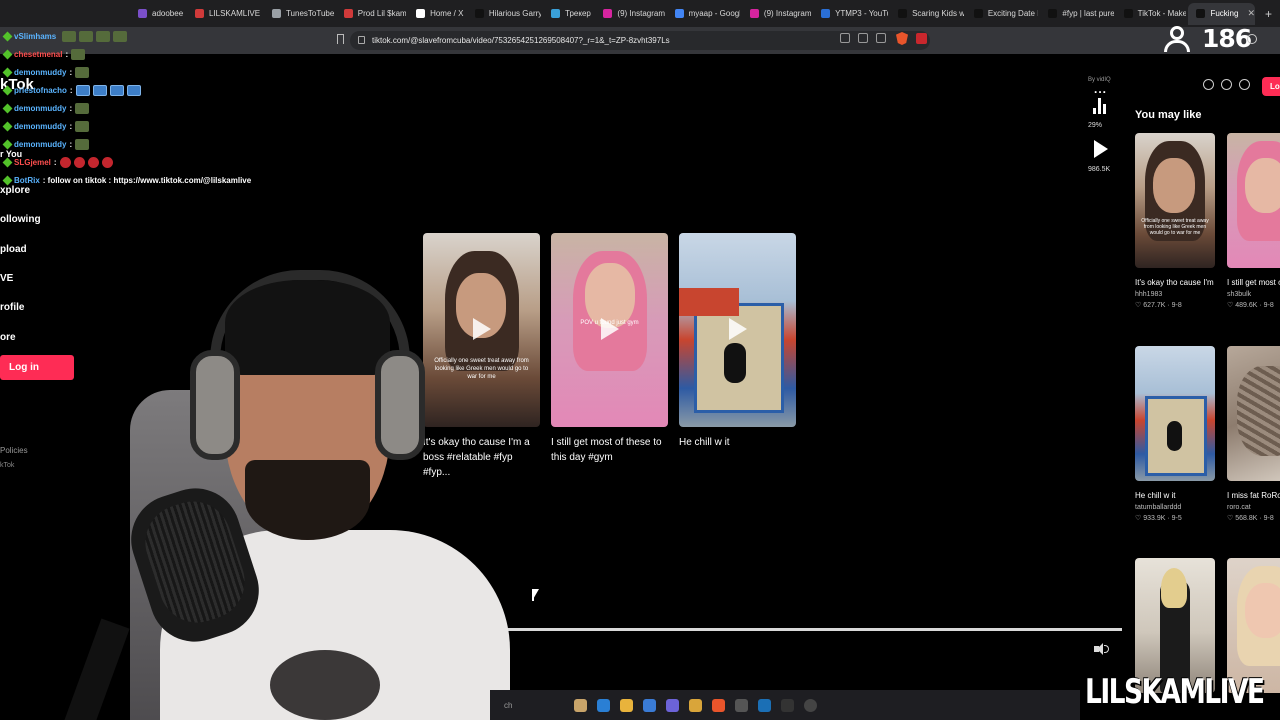 Image resolution: width=1280 pixels, height=720 pixels. I want to click on related-video-card: He chill w it, so click(737, 356).